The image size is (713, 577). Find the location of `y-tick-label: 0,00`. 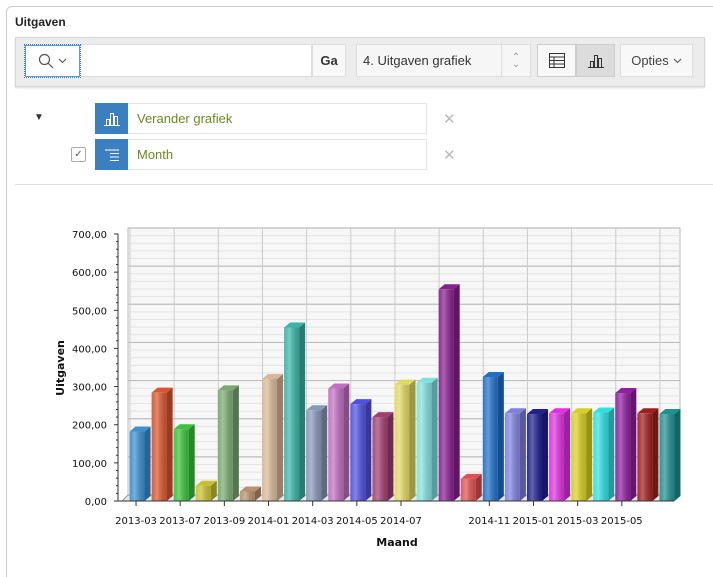

y-tick-label: 0,00 is located at coordinates (96, 502).